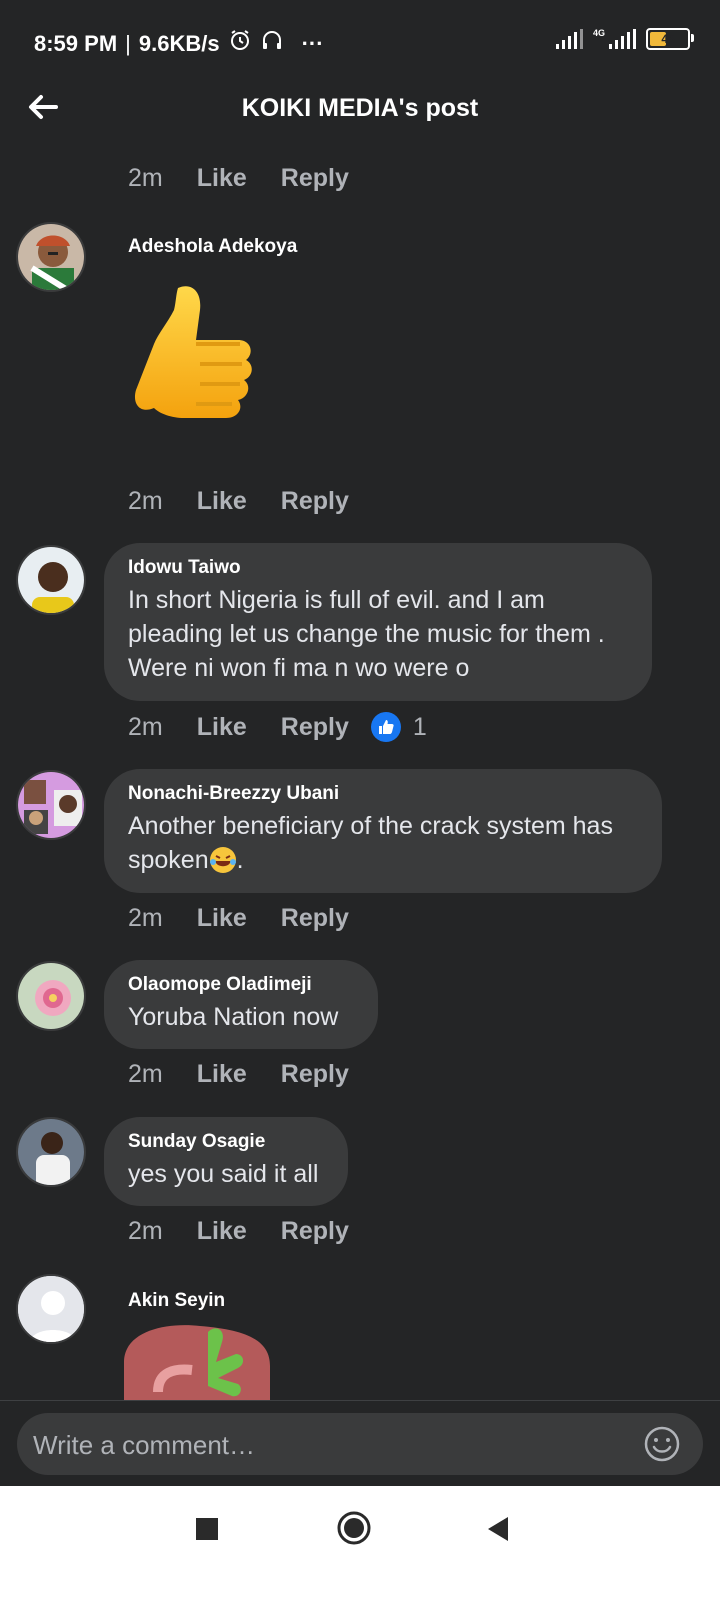  What do you see at coordinates (328, 1445) in the screenshot?
I see `comment-input` at bounding box center [328, 1445].